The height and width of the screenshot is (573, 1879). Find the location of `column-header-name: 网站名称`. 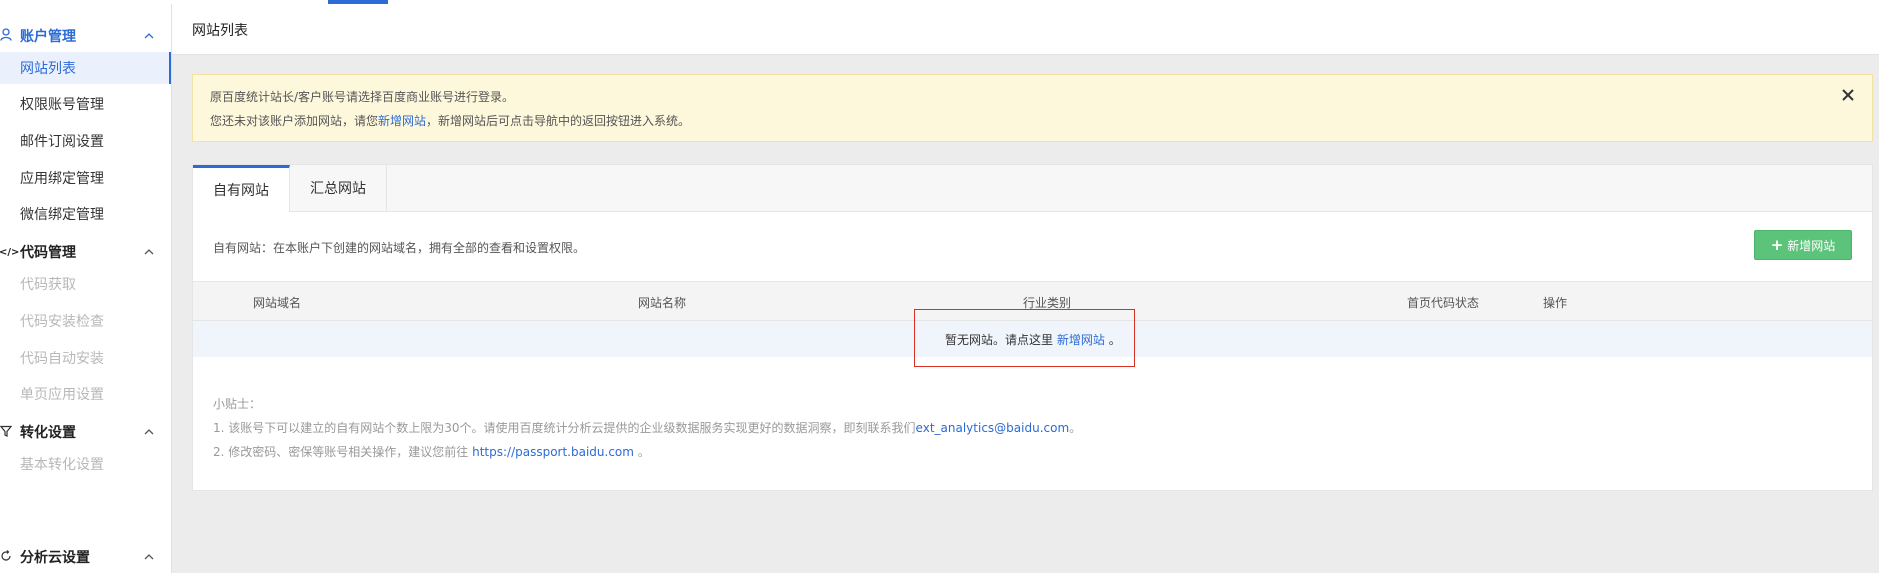

column-header-name: 网站名称 is located at coordinates (662, 303).